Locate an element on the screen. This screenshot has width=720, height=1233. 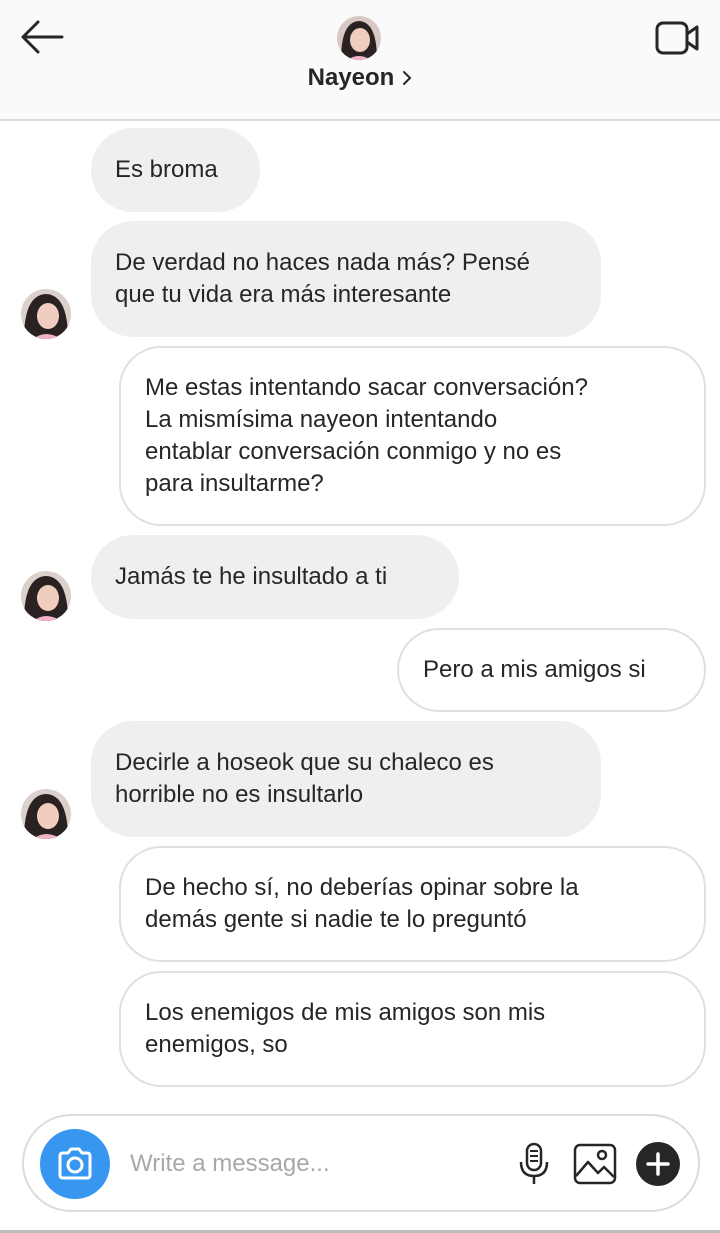
more-options-button is located at coordinates (658, 1164).